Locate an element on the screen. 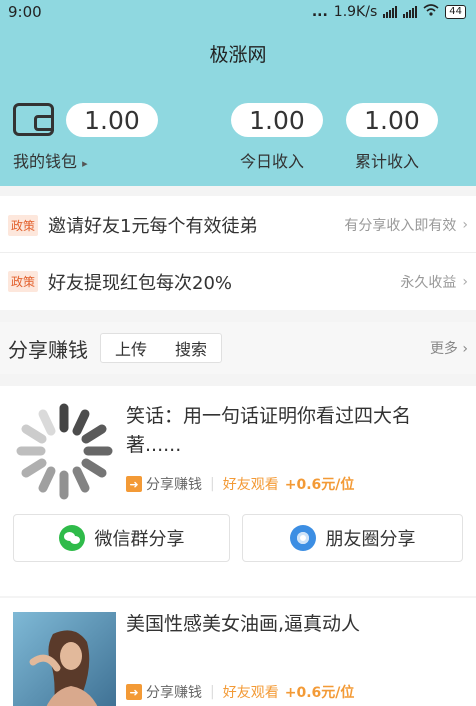 The width and height of the screenshot is (476, 706). article-title: 美国性感美女油画,逼真动人 is located at coordinates (296, 624).